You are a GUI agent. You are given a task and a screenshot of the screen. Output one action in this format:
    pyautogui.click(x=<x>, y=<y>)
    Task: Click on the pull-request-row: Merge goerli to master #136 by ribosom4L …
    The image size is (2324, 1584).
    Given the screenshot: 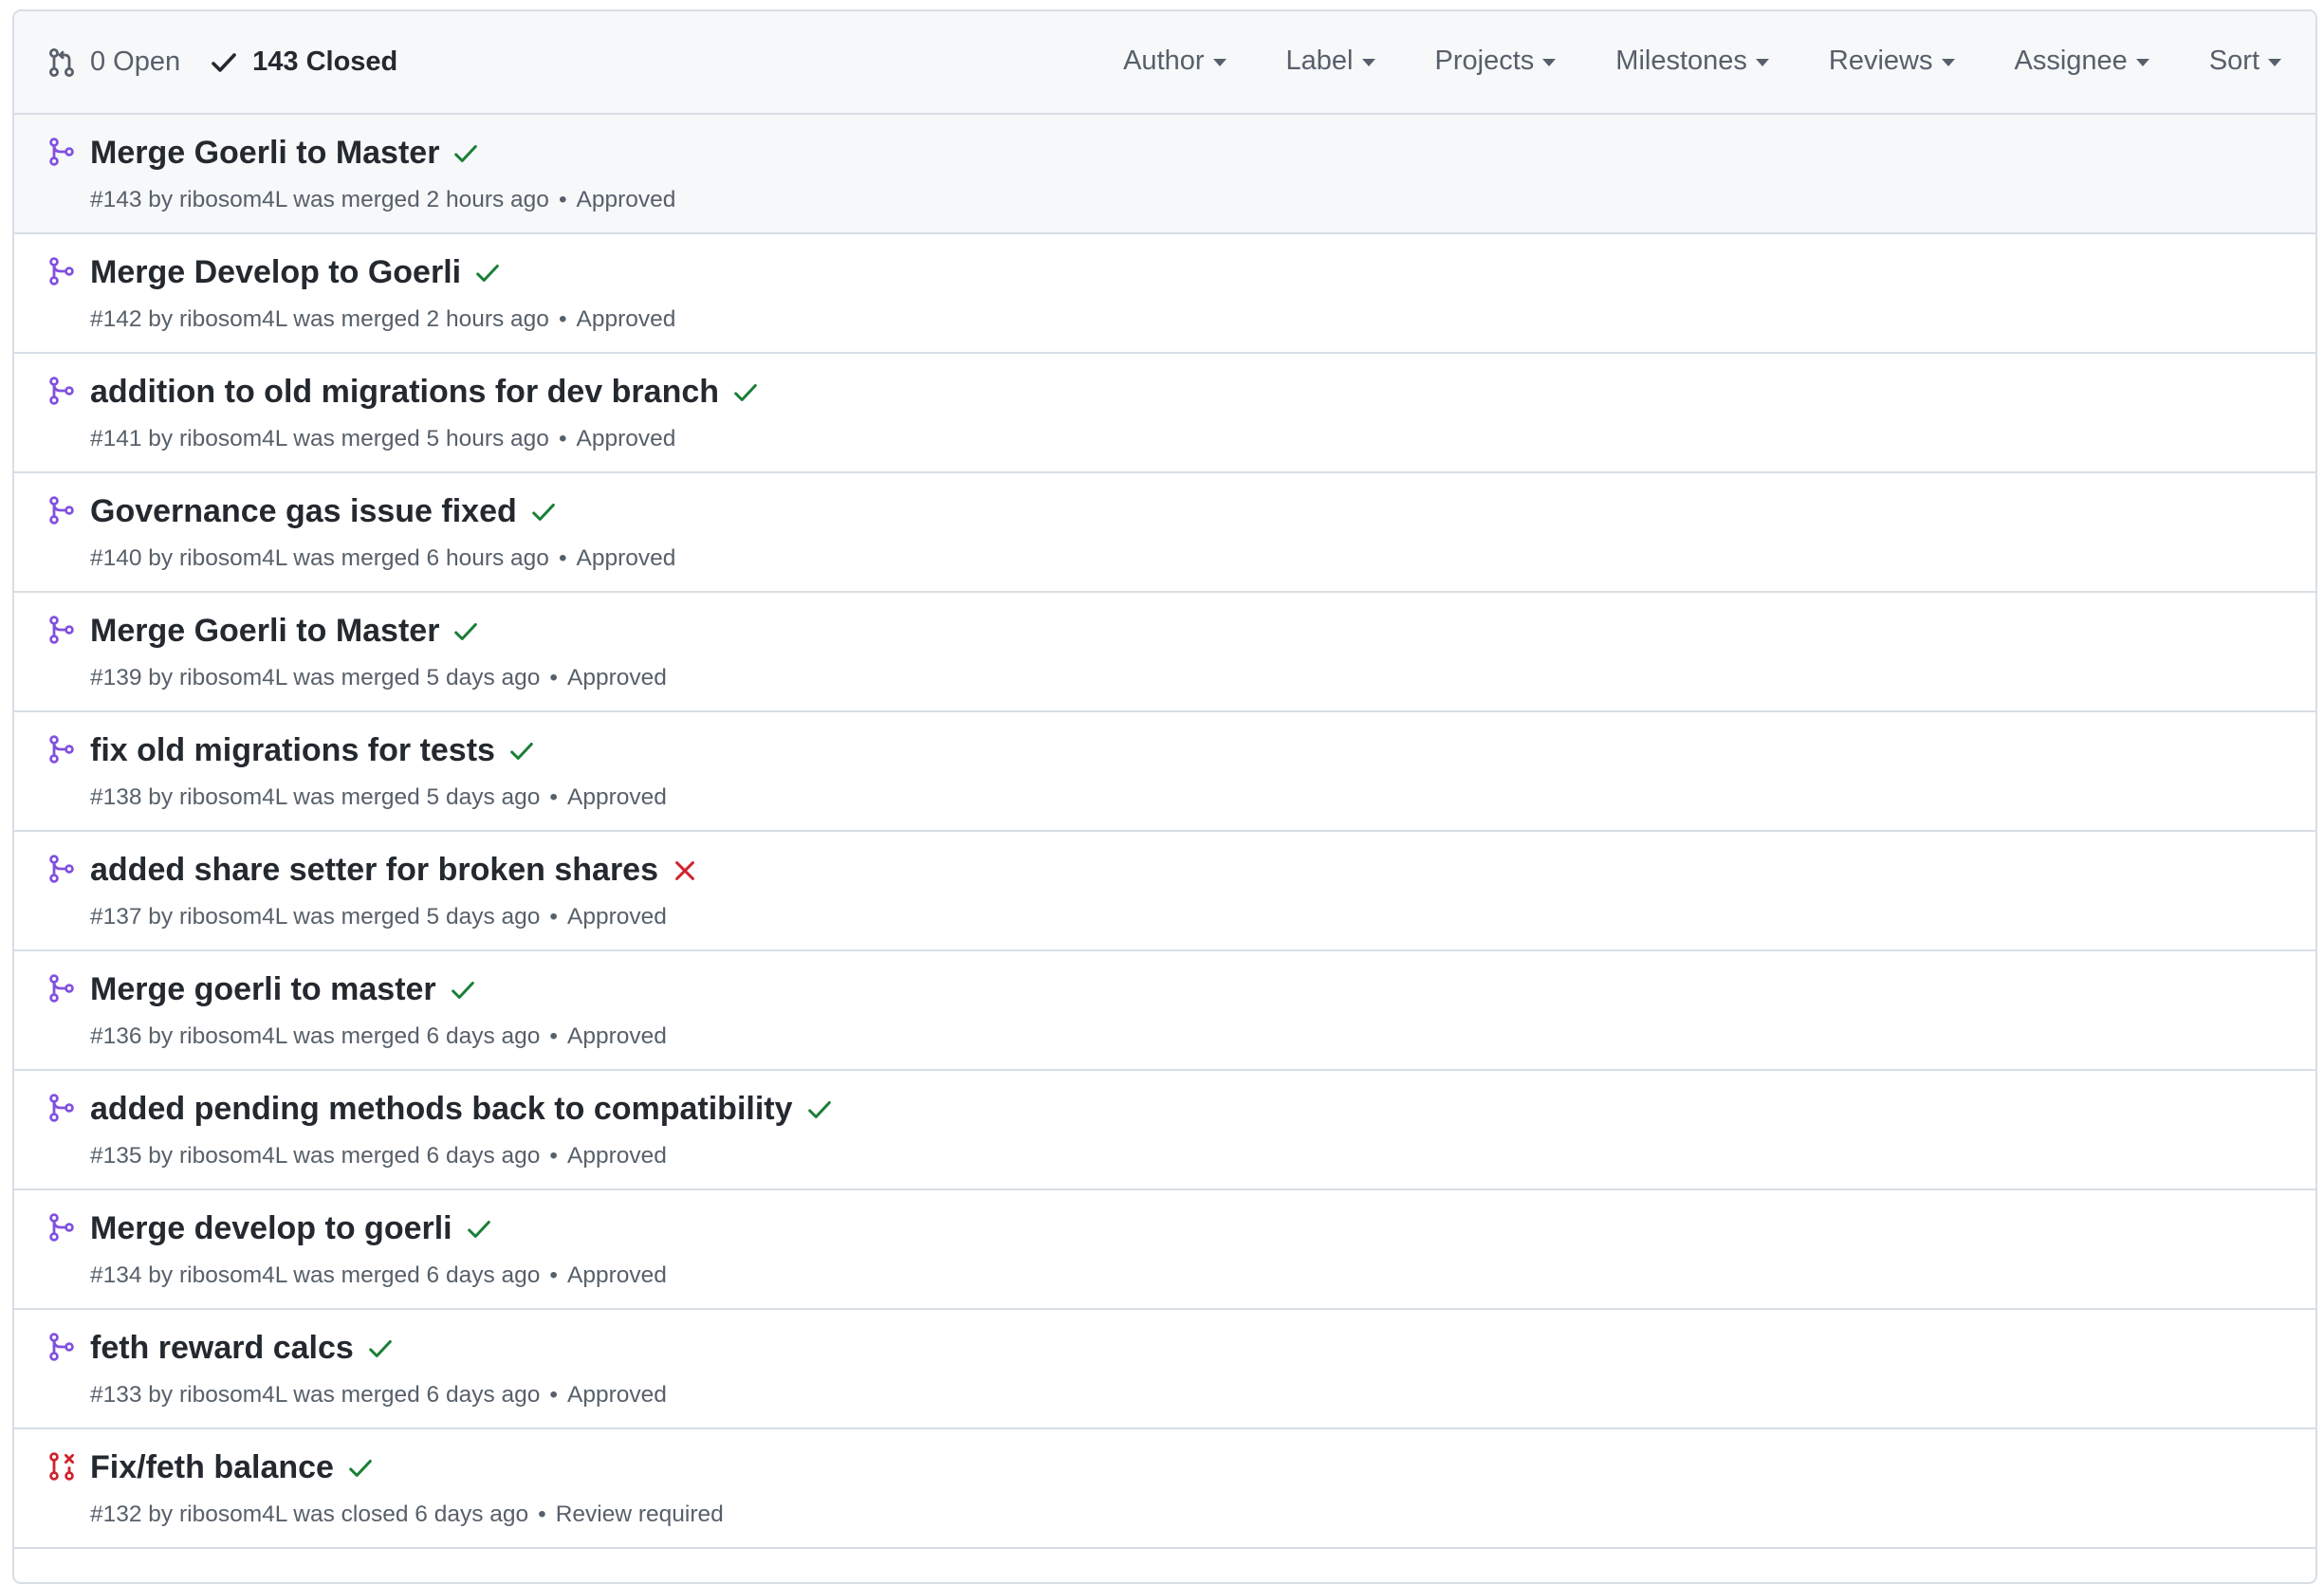 What is the action you would take?
    pyautogui.click(x=1164, y=1011)
    